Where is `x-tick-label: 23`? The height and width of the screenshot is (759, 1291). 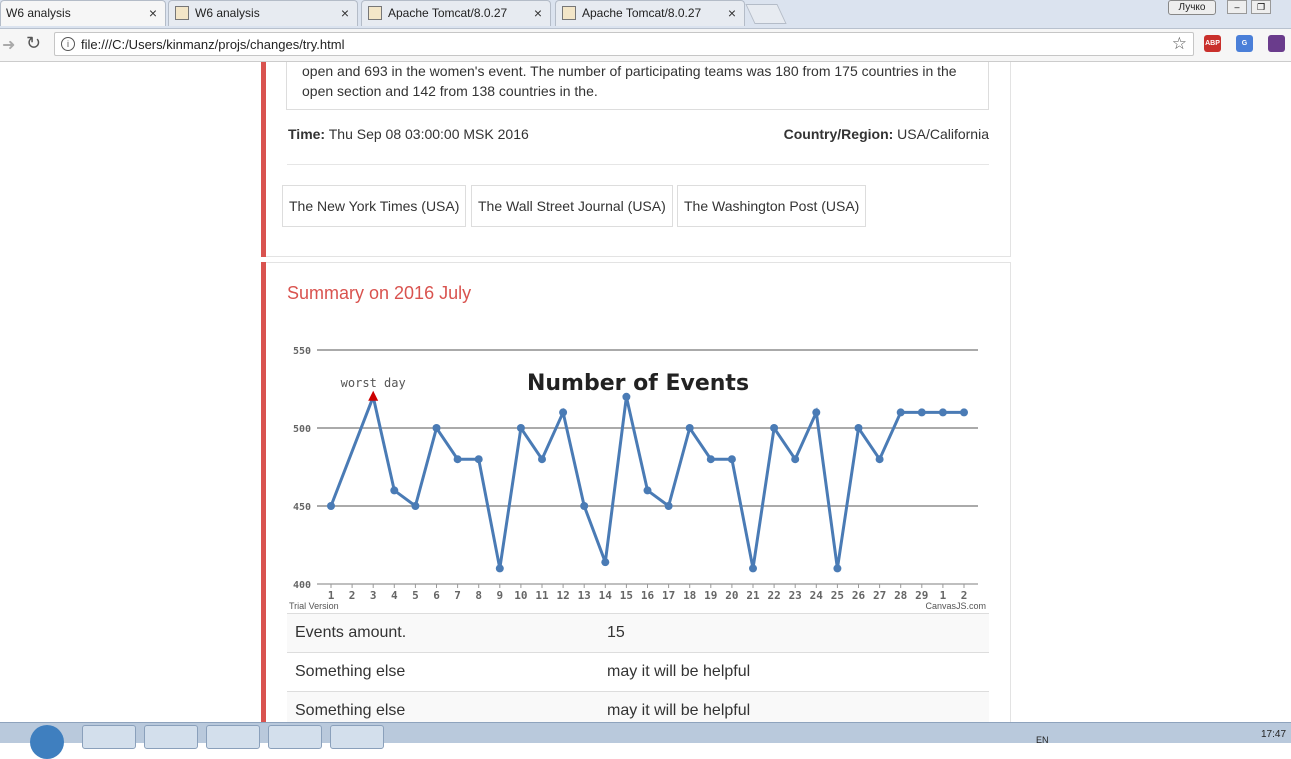
x-tick-label: 23 is located at coordinates (795, 595).